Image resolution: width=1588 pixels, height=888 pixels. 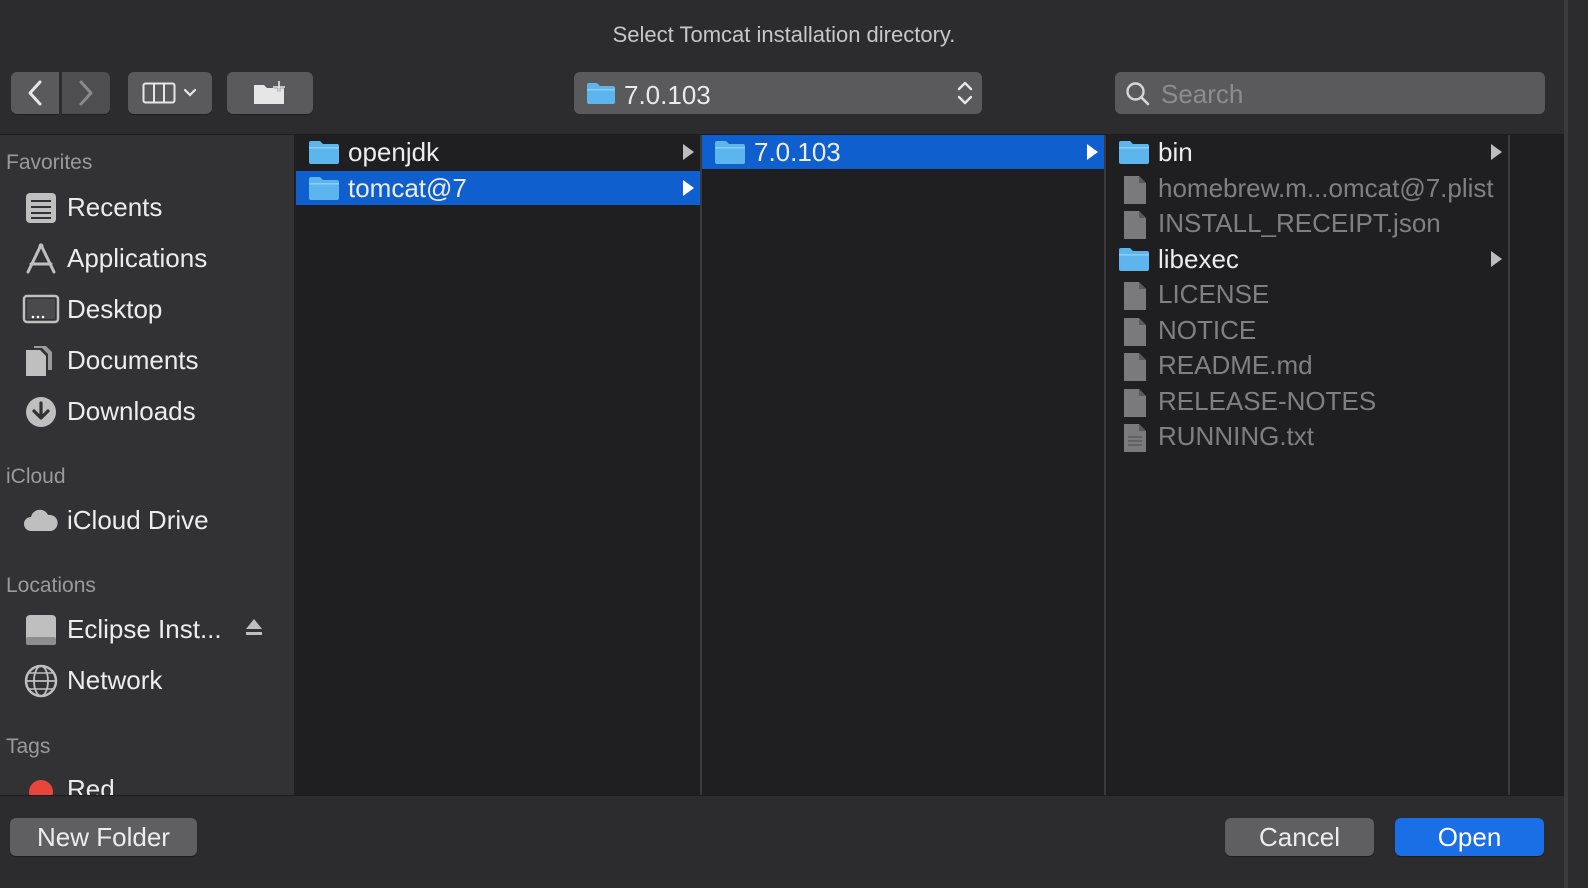 What do you see at coordinates (137, 258) in the screenshot?
I see `sidebar-item-label: Applications` at bounding box center [137, 258].